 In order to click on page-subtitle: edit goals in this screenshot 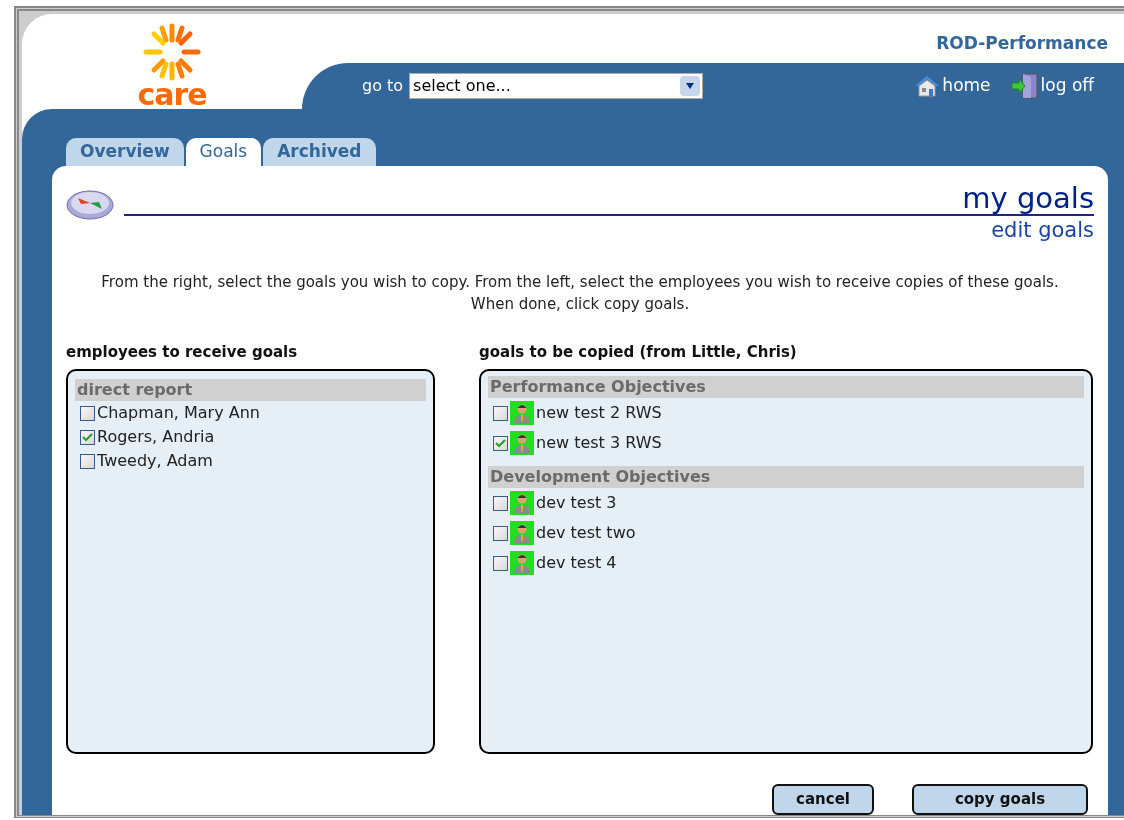, I will do `click(1042, 230)`.